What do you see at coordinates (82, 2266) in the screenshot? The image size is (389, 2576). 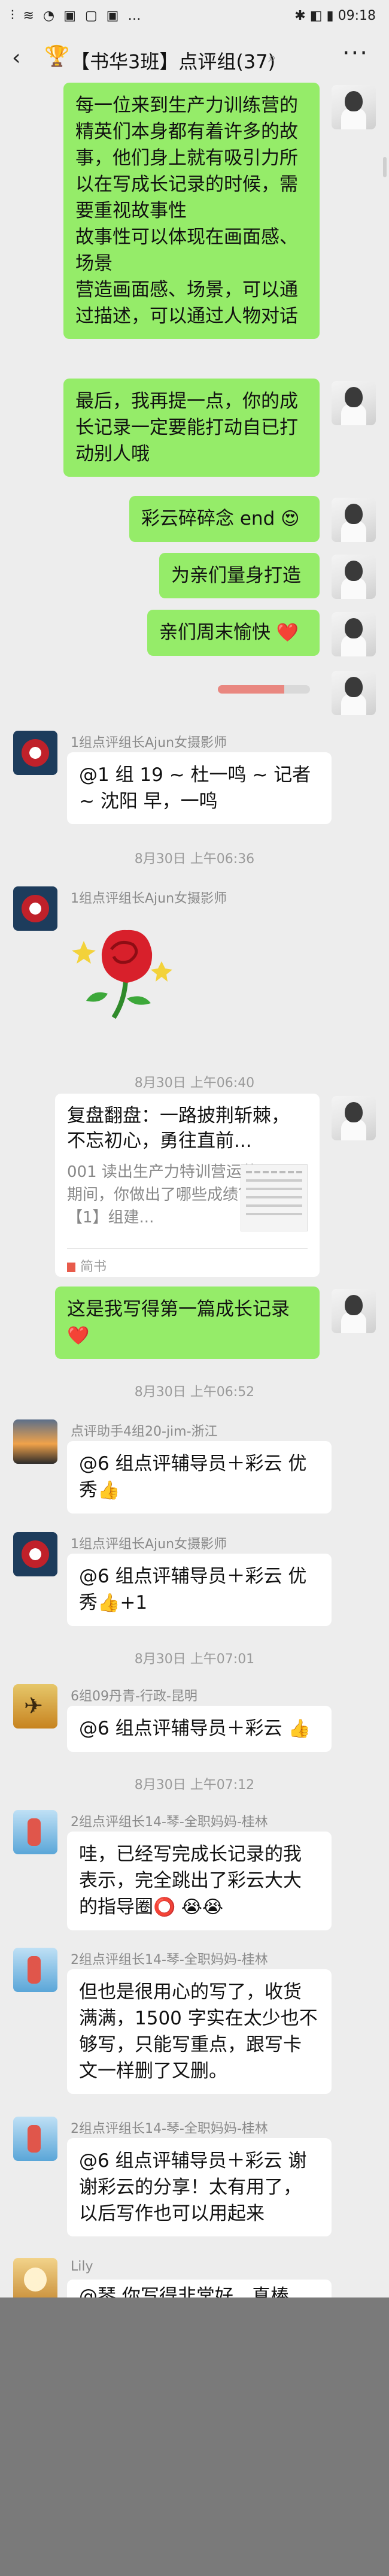 I see `sender-name: Lily` at bounding box center [82, 2266].